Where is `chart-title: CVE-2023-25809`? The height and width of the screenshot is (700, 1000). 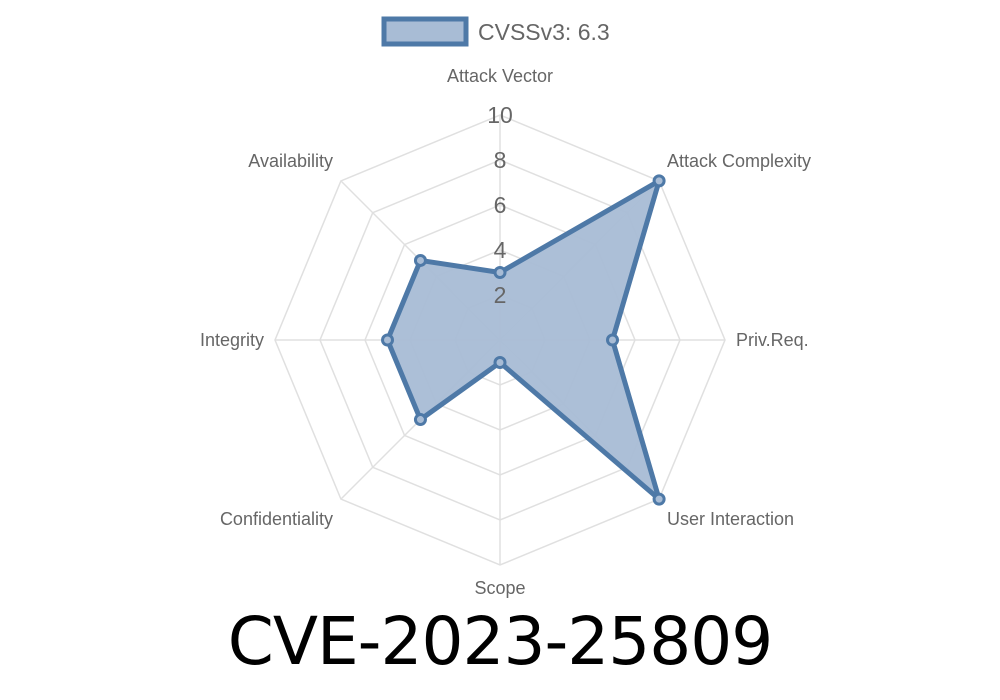
chart-title: CVE-2023-25809 is located at coordinates (500, 641).